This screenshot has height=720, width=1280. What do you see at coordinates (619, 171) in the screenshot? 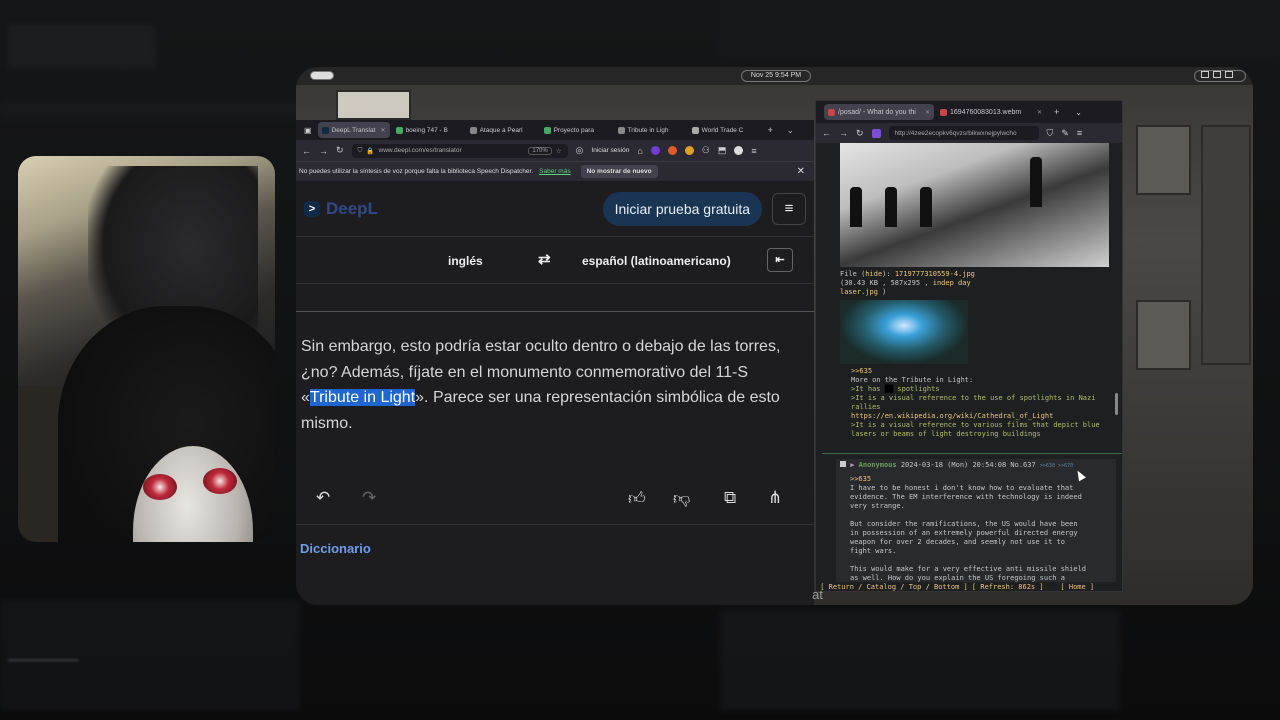
I see `dont-show-again-button: No mostrar de nuevo` at bounding box center [619, 171].